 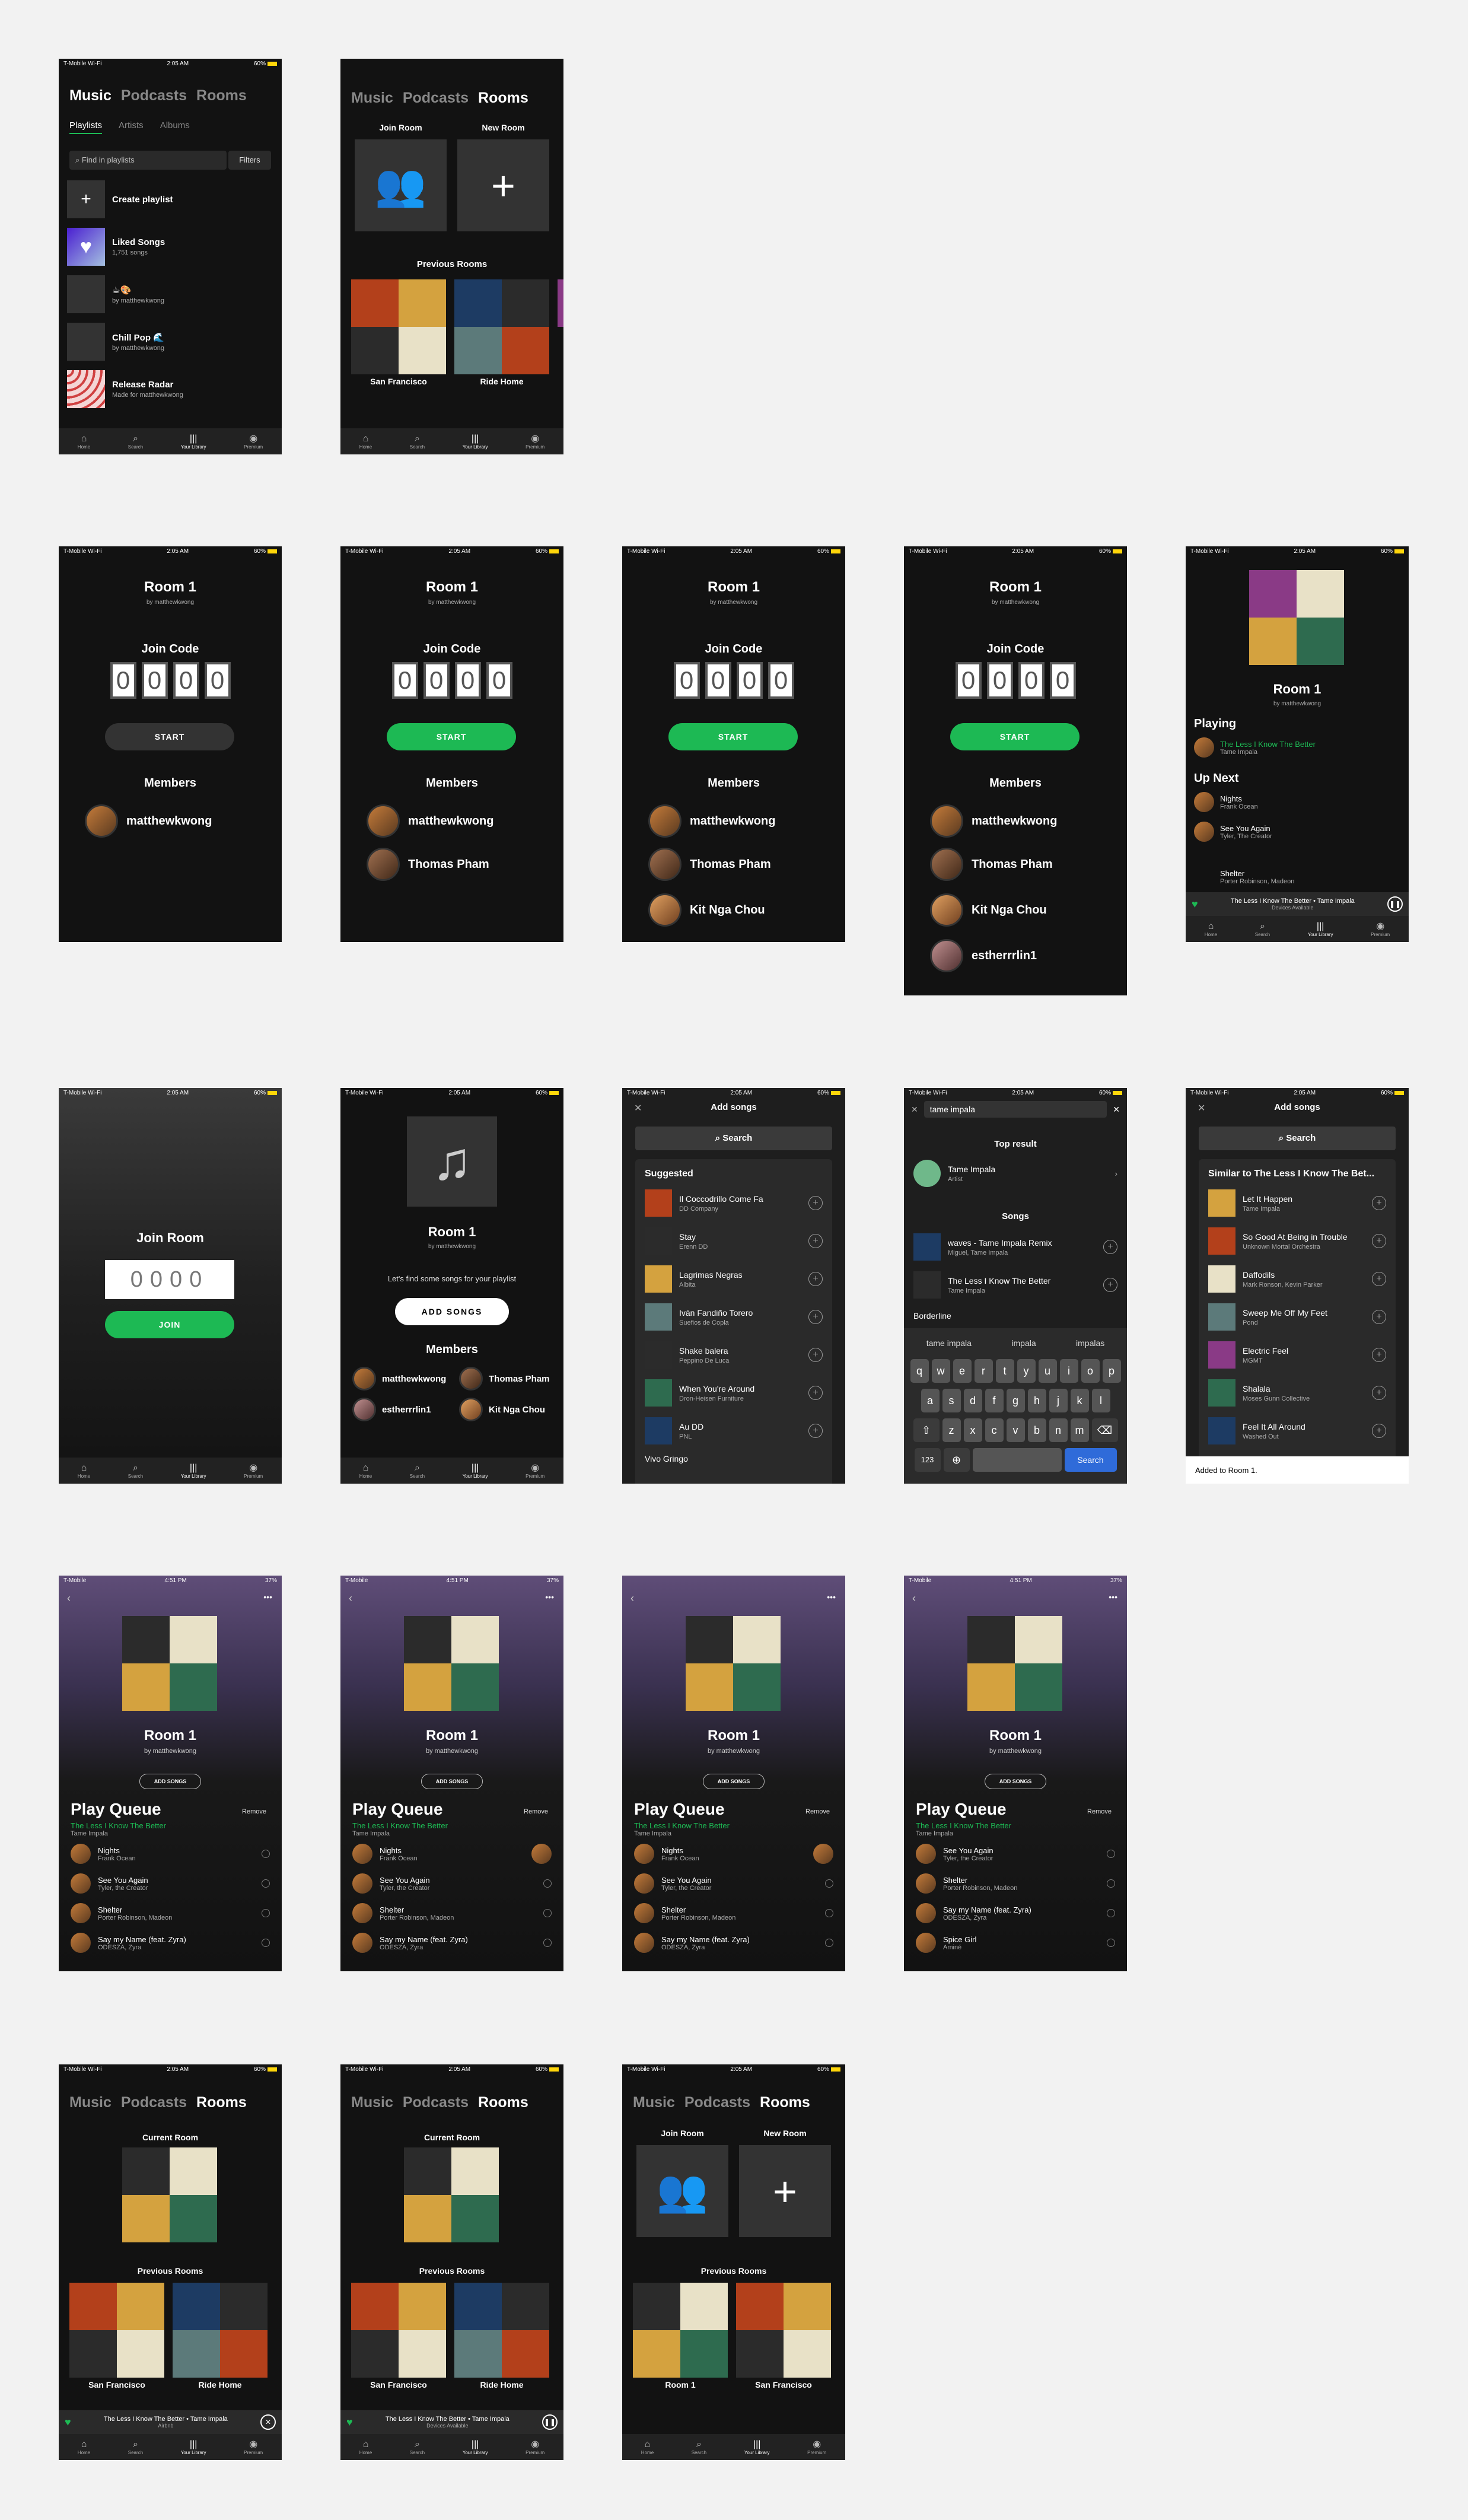 I want to click on playlist-liked-songs: ♥ Liked Songs 1,751 songs, so click(x=116, y=247).